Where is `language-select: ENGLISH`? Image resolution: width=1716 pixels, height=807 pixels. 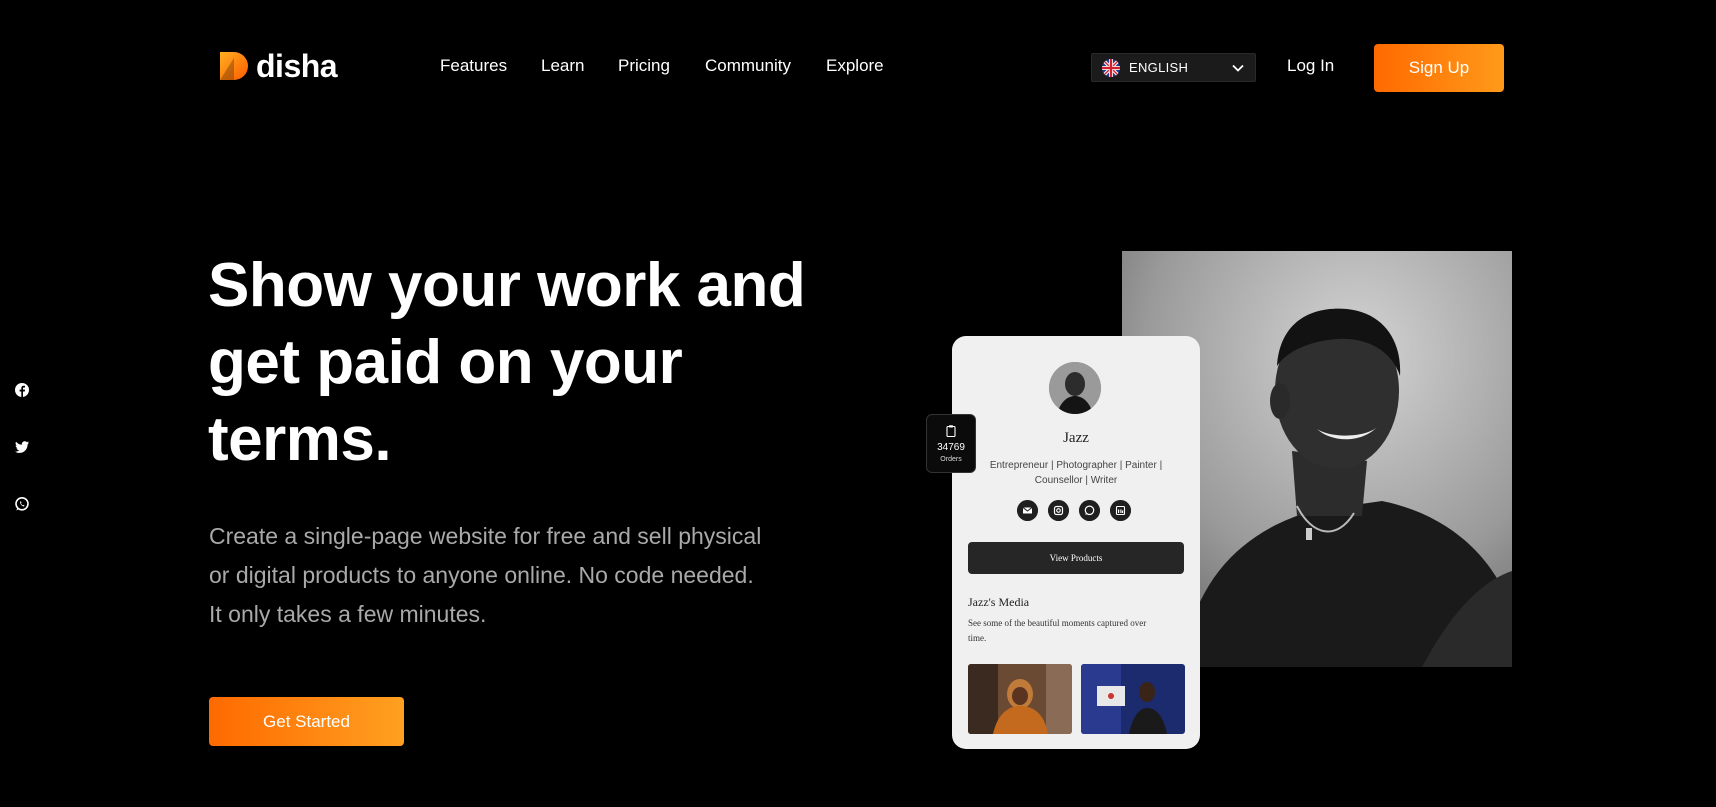 language-select: ENGLISH is located at coordinates (1173, 67).